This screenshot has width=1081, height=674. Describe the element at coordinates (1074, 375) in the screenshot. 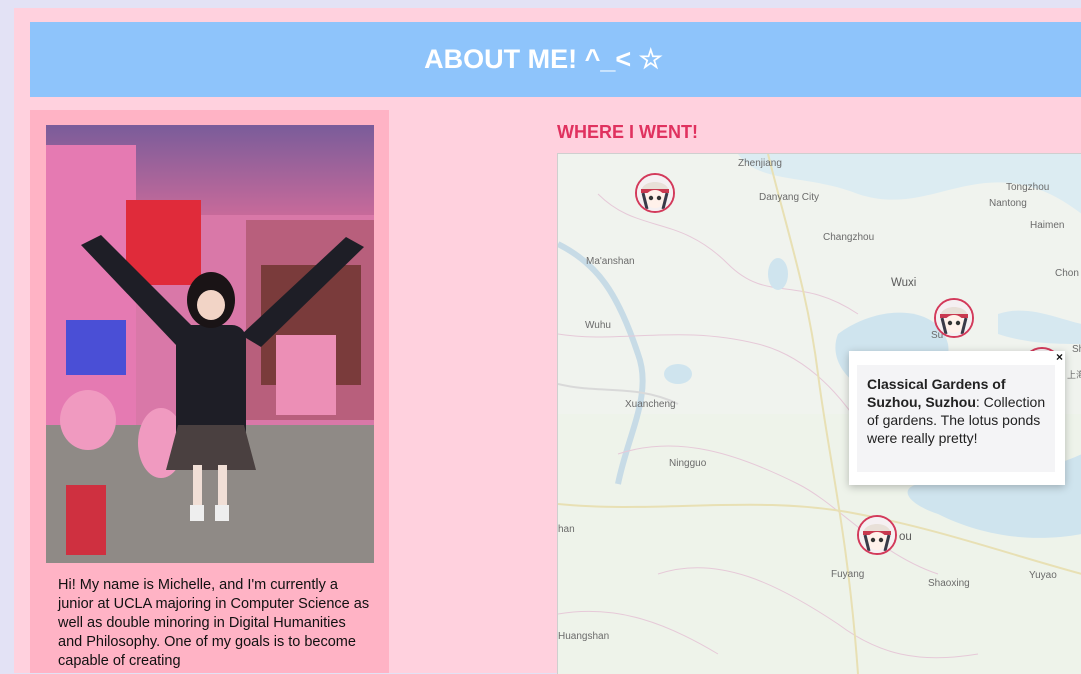

I see `city-label: 上海` at that location.